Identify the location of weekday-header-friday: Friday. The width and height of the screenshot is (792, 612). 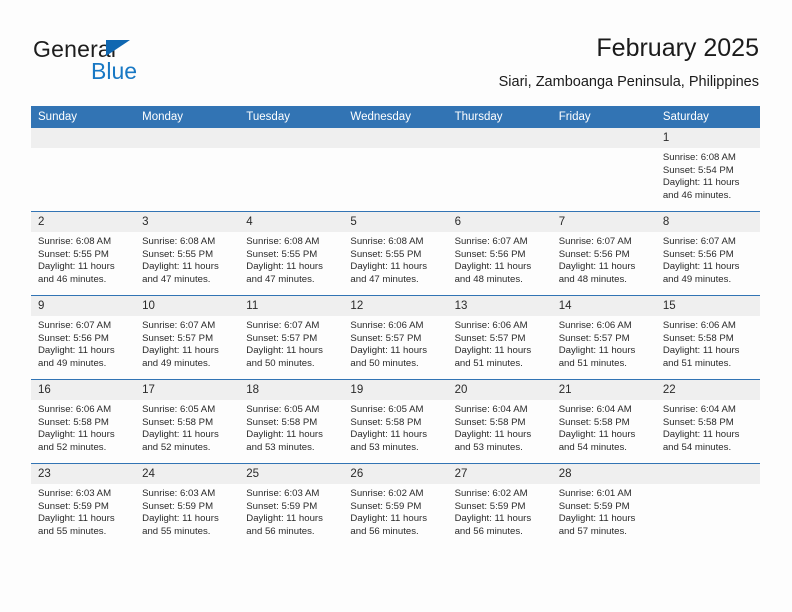
(603, 117).